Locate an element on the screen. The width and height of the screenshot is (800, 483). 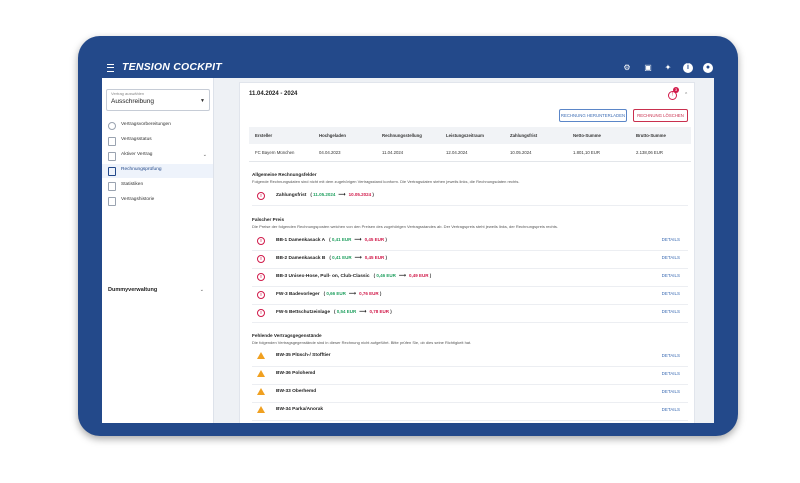
row-label: BW-34 Parka/Anorak is located at coordinates (300, 409).